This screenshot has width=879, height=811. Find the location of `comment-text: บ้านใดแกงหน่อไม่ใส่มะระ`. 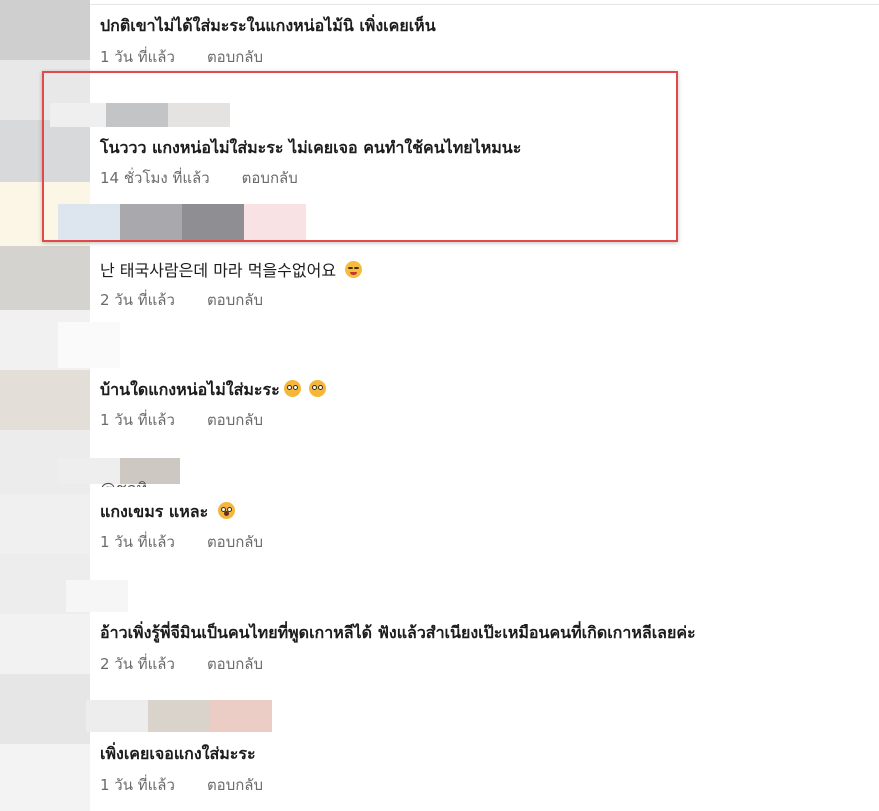

comment-text: บ้านใดแกงหน่อไม่ใส่มะระ is located at coordinates (213, 390).